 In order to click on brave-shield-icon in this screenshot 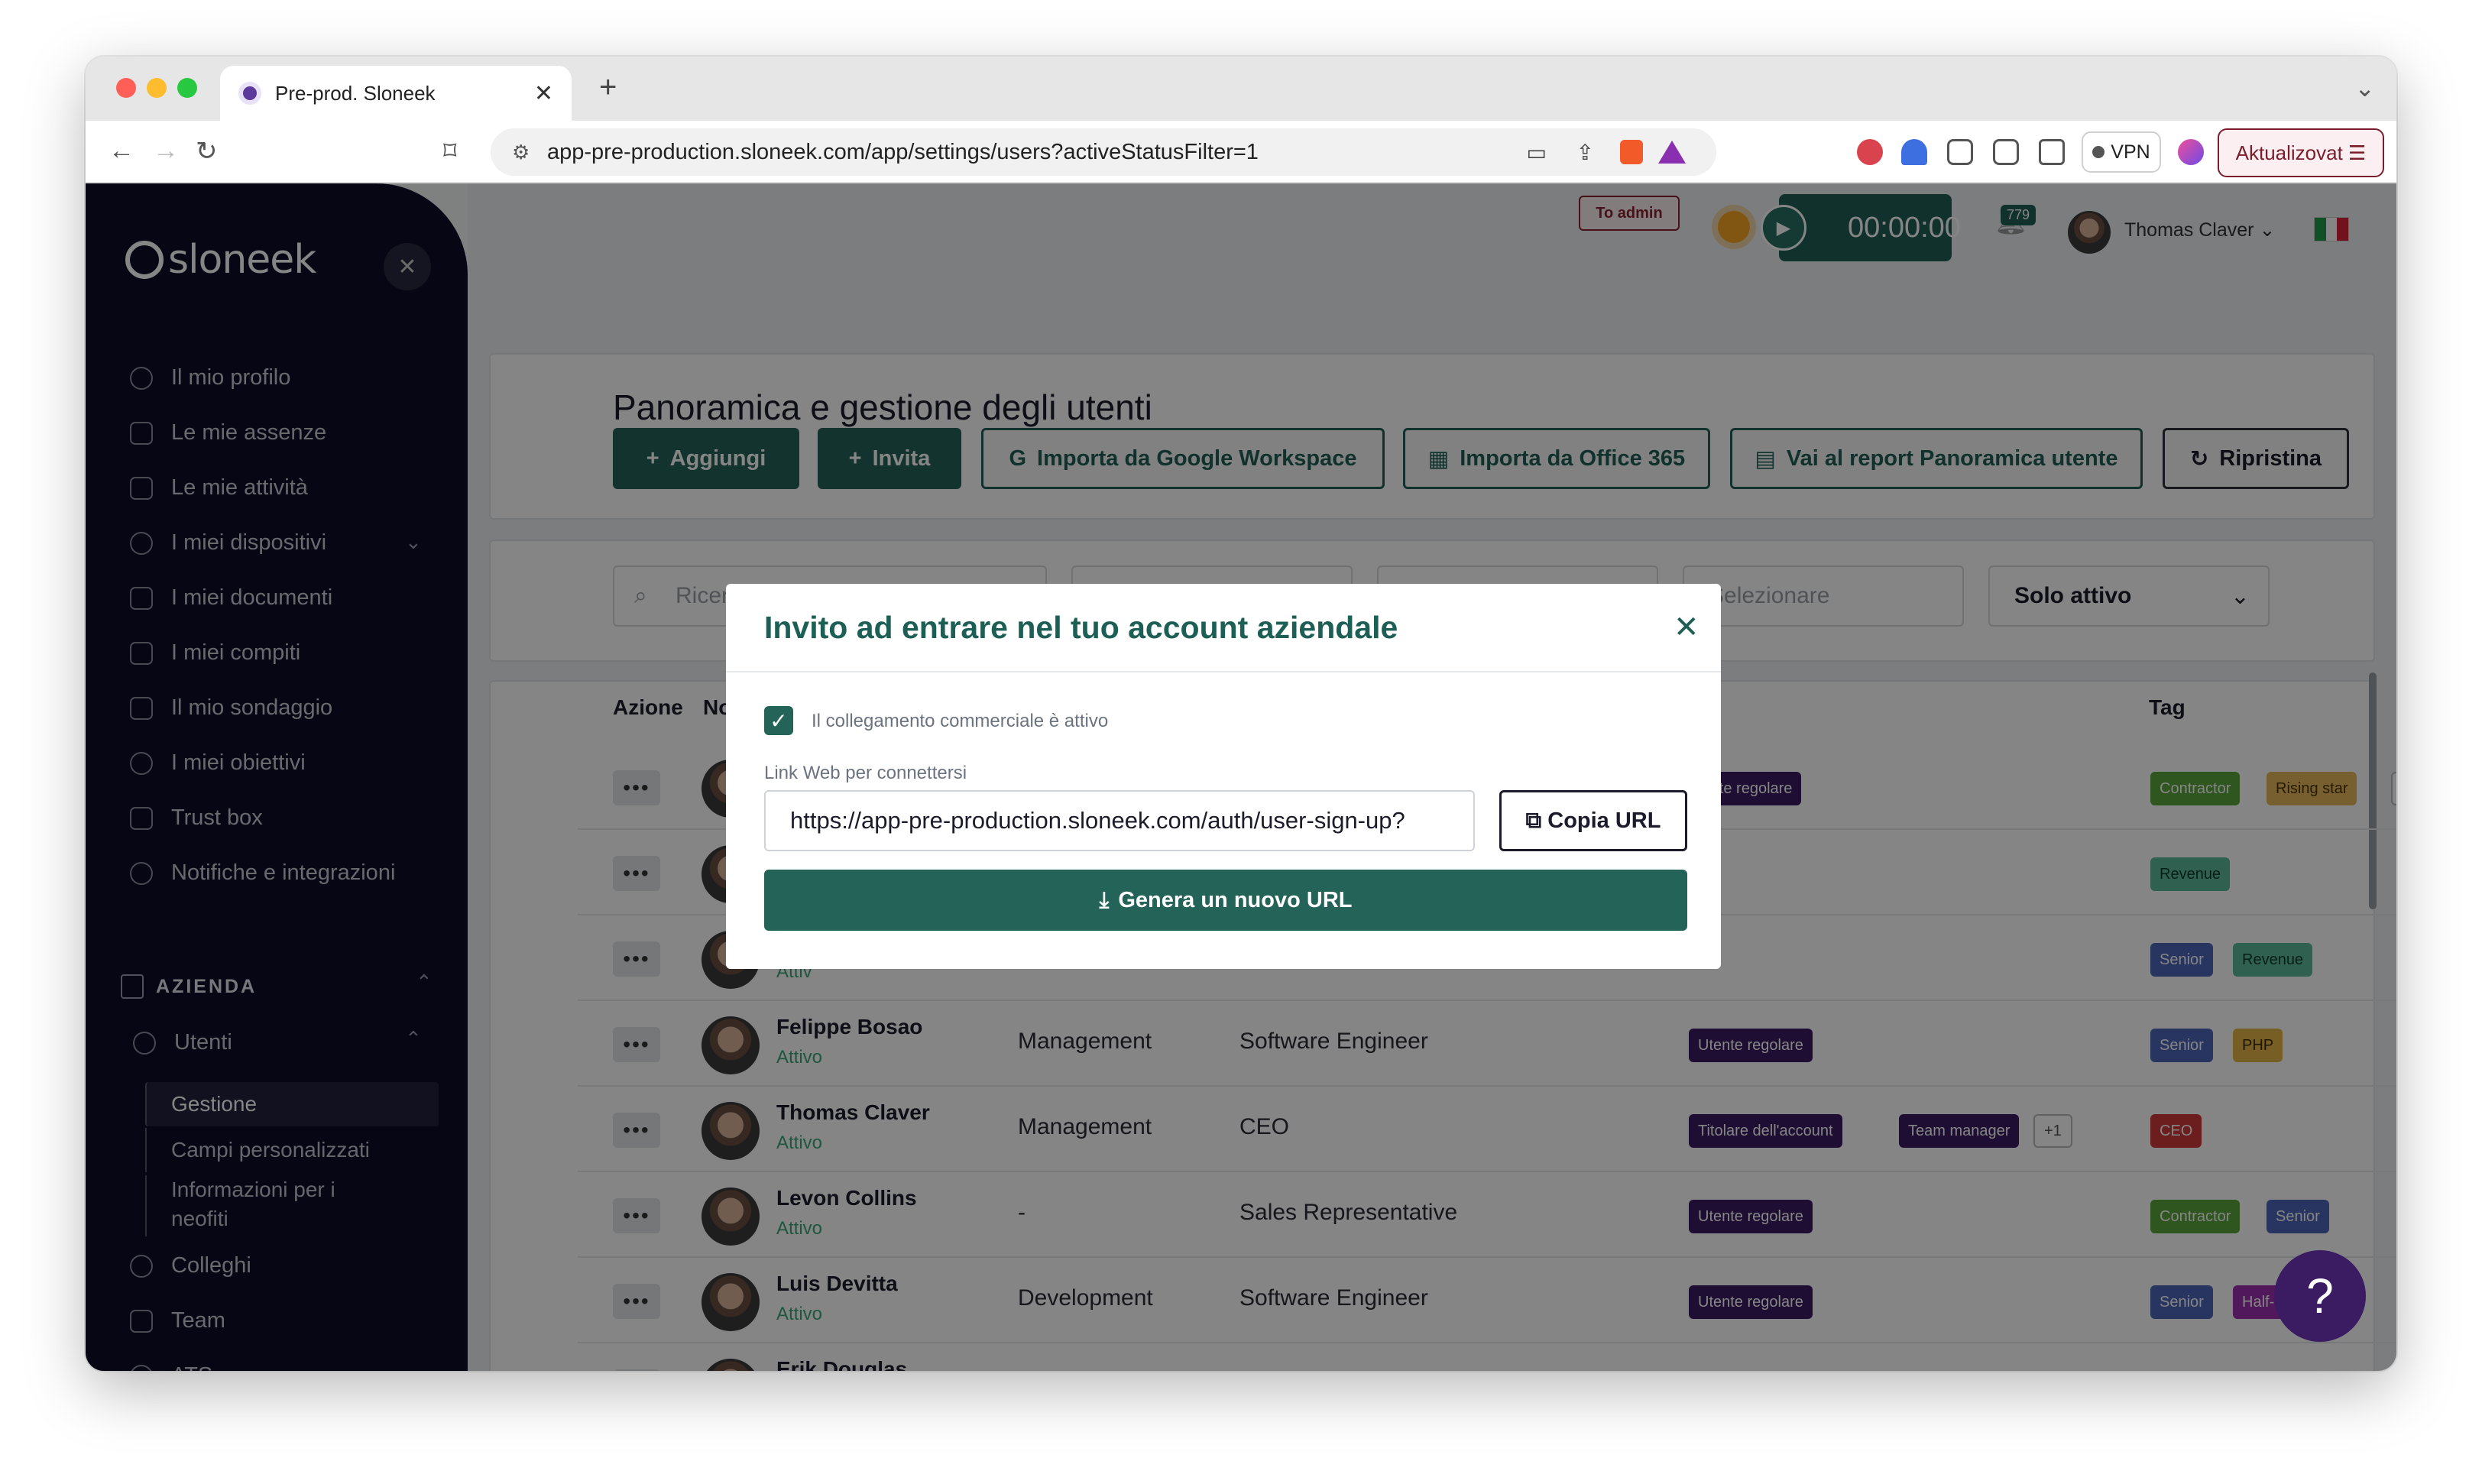, I will do `click(1631, 152)`.